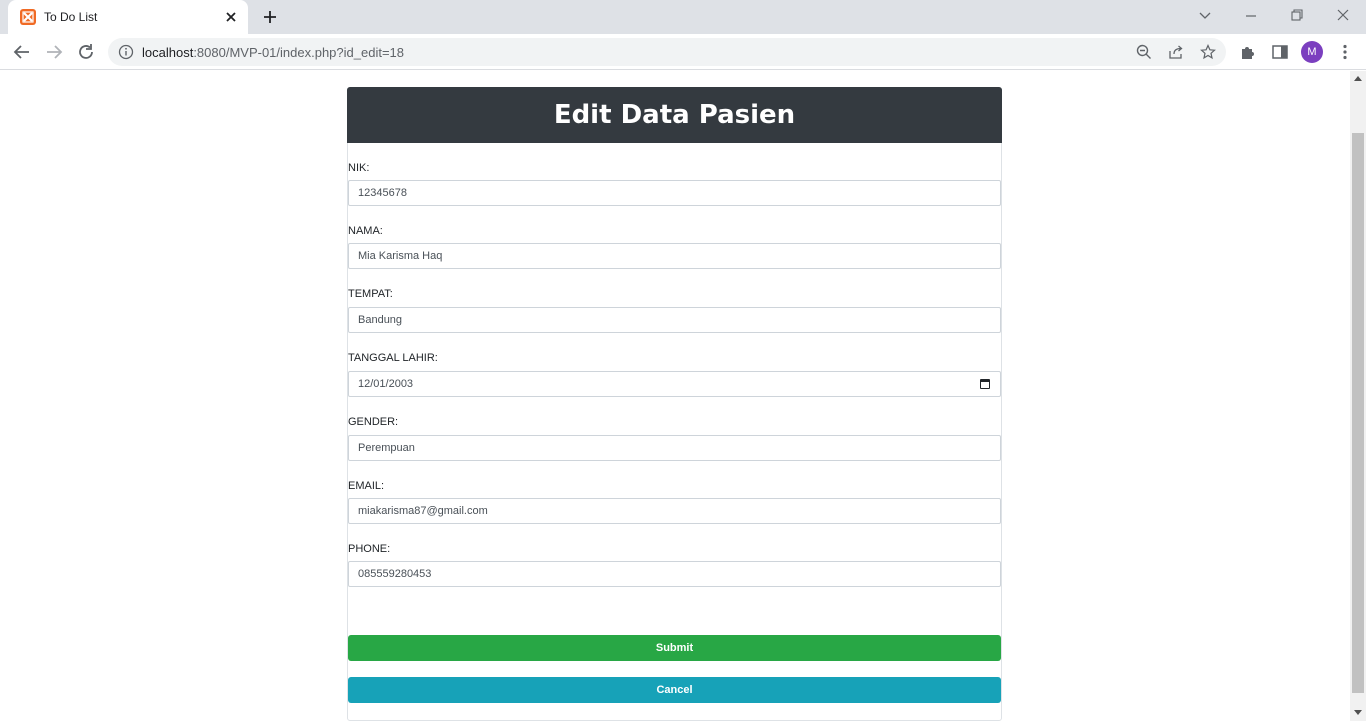  Describe the element at coordinates (1280, 52) in the screenshot. I see `side-panel-icon` at that location.